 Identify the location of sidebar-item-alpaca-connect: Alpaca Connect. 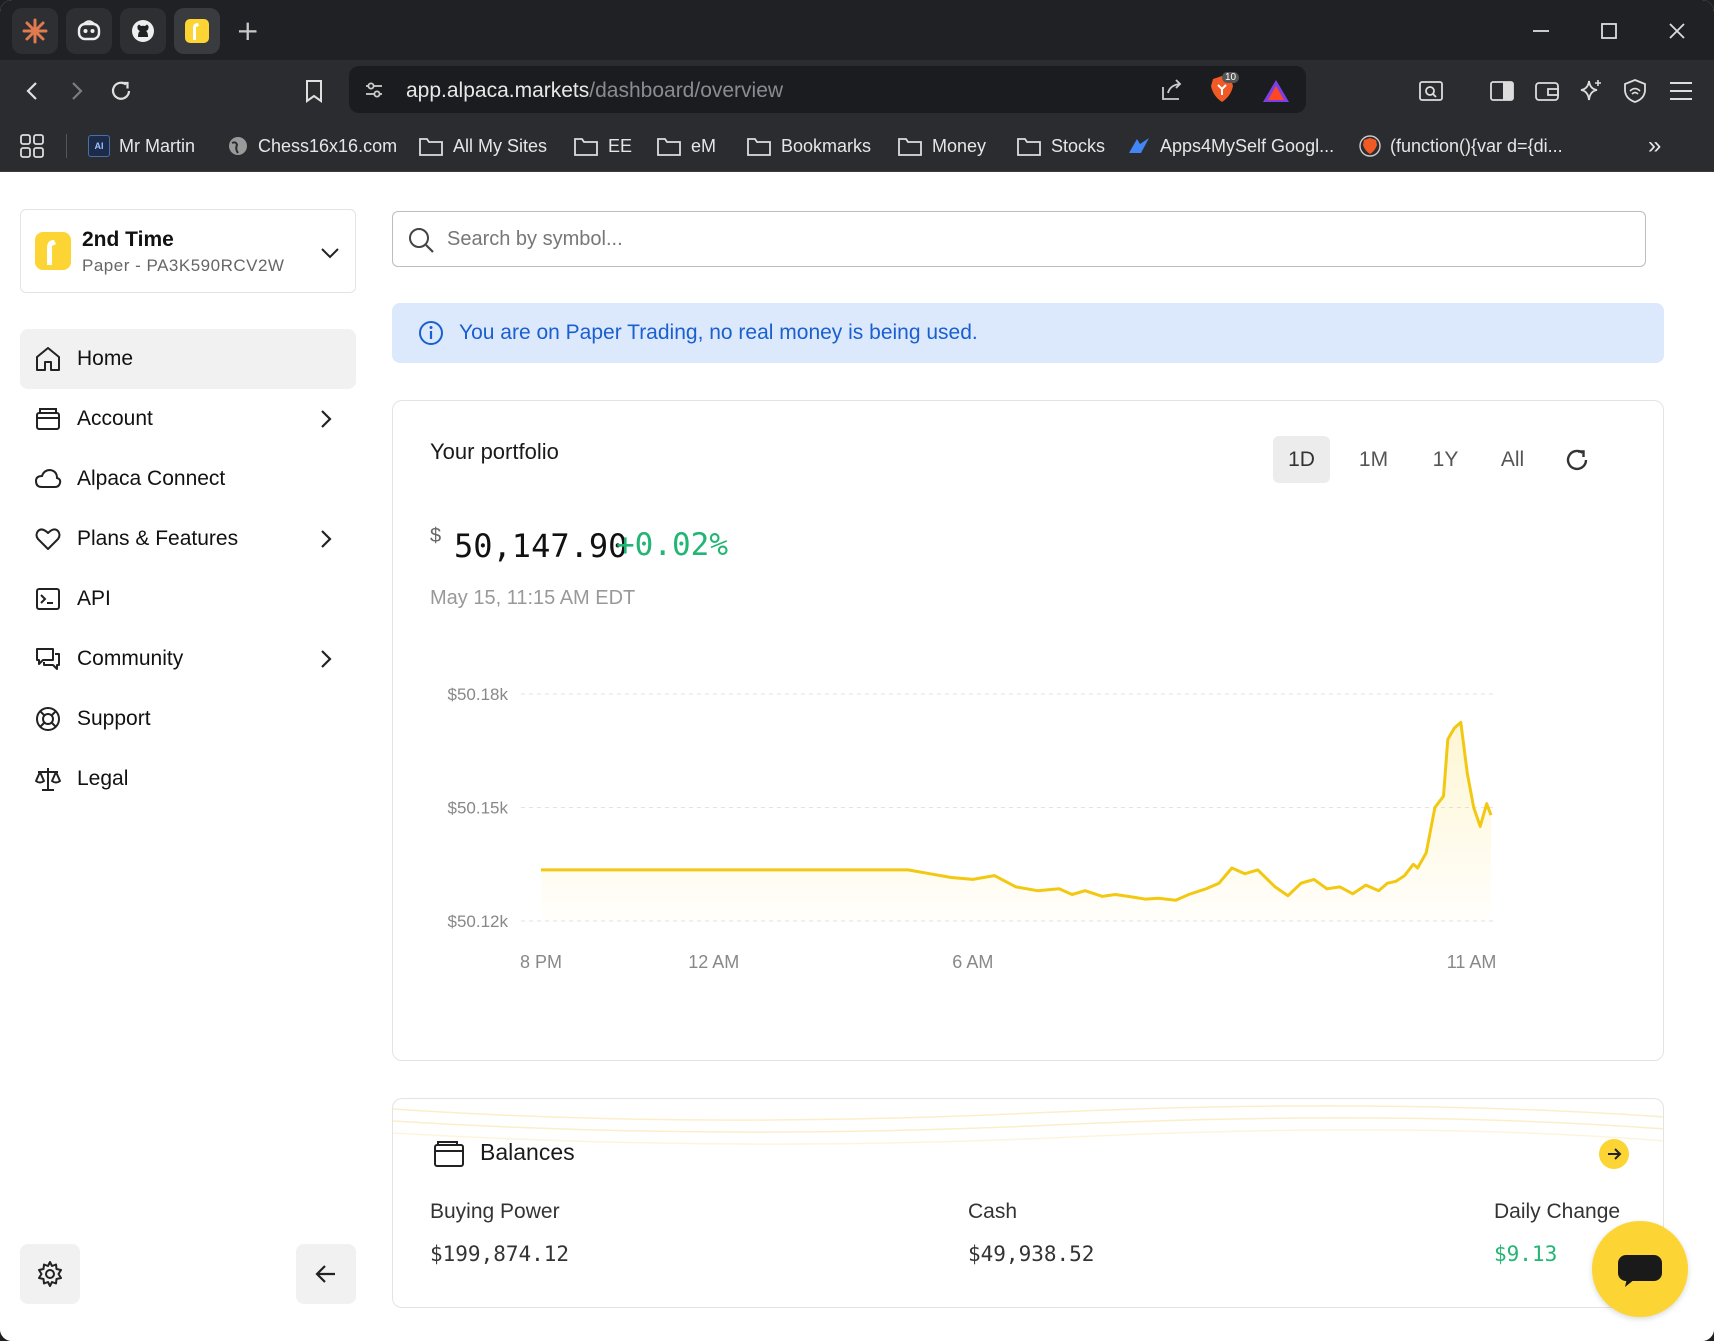
(188, 479).